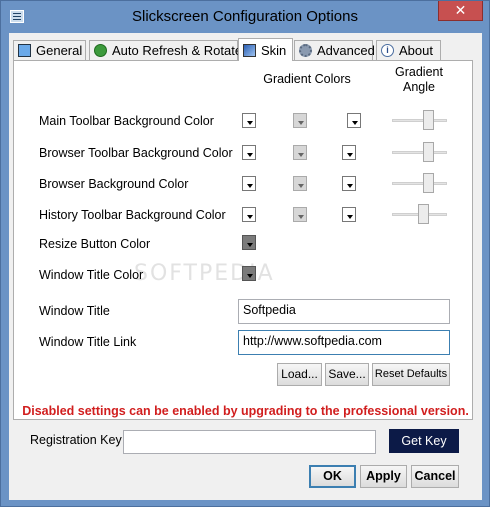  Describe the element at coordinates (249, 442) in the screenshot. I see `registration-key-input` at that location.